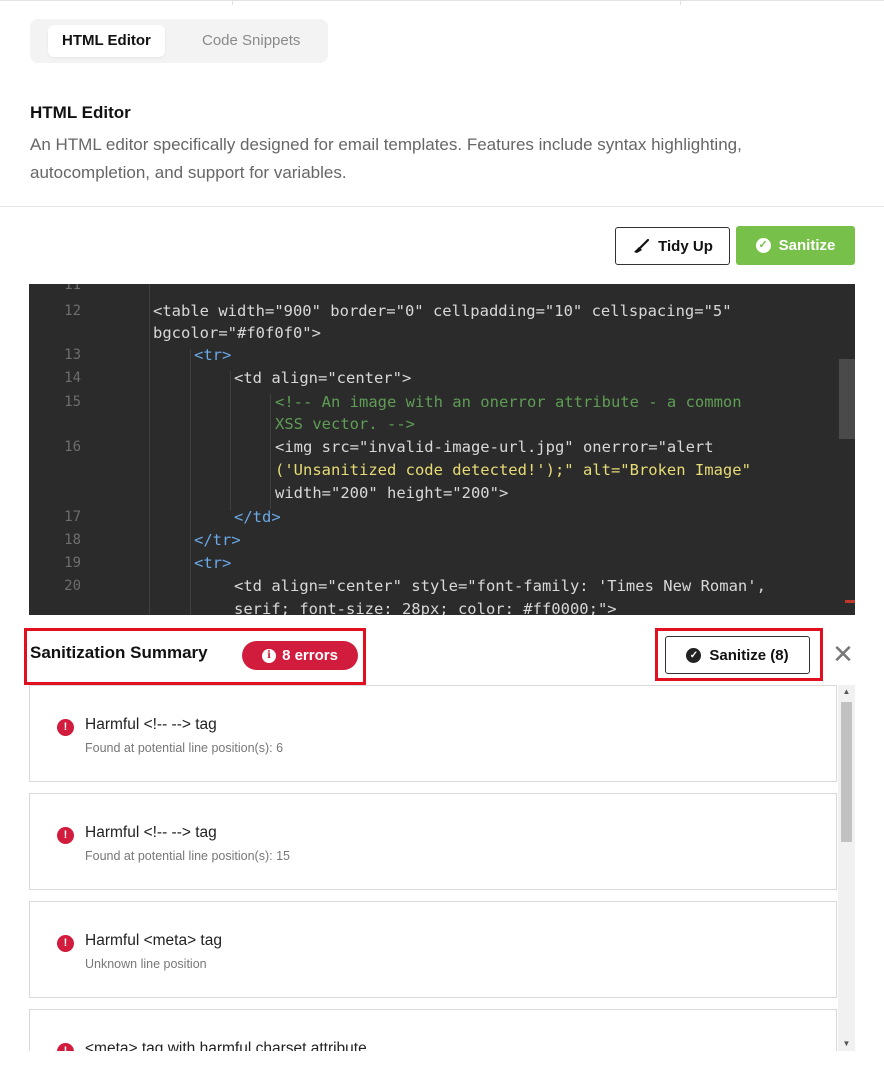 Image resolution: width=884 pixels, height=1068 pixels. What do you see at coordinates (179, 41) in the screenshot?
I see `editor-tabs: HTML Editor Code Snippets` at bounding box center [179, 41].